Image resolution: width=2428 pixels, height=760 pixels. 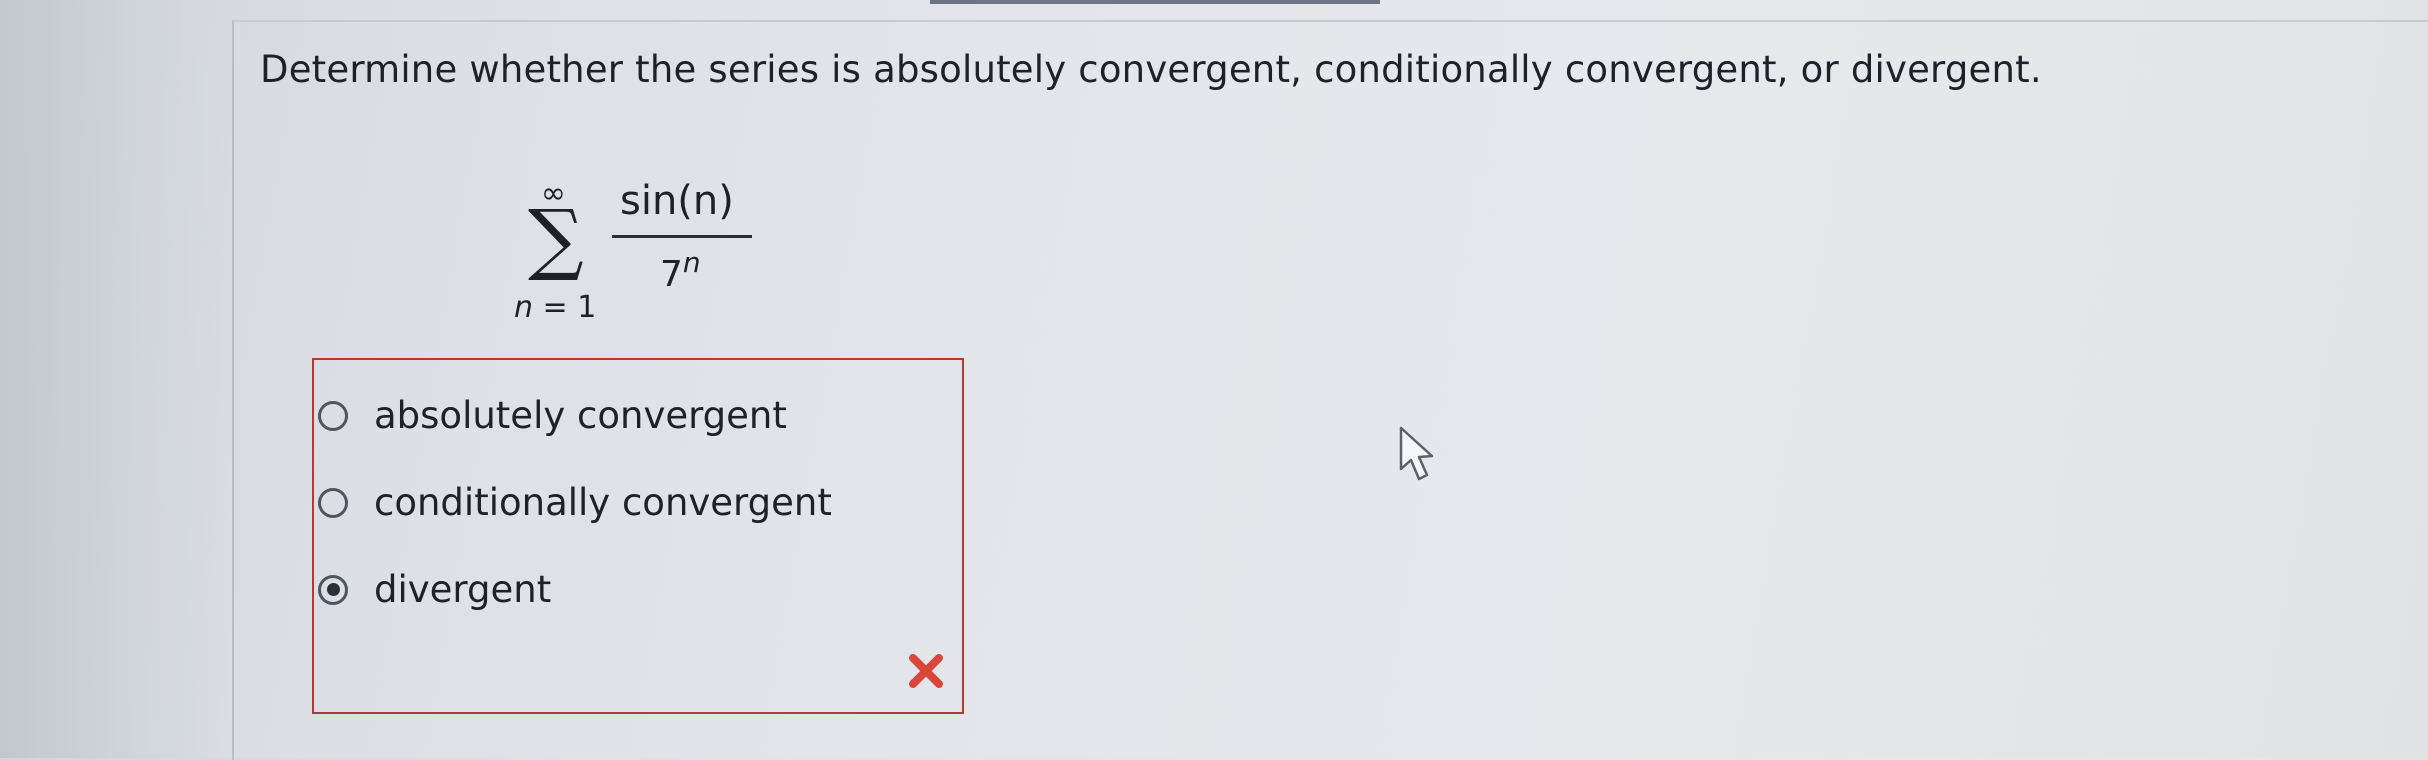 I want to click on option-label: divergent, so click(x=463, y=589).